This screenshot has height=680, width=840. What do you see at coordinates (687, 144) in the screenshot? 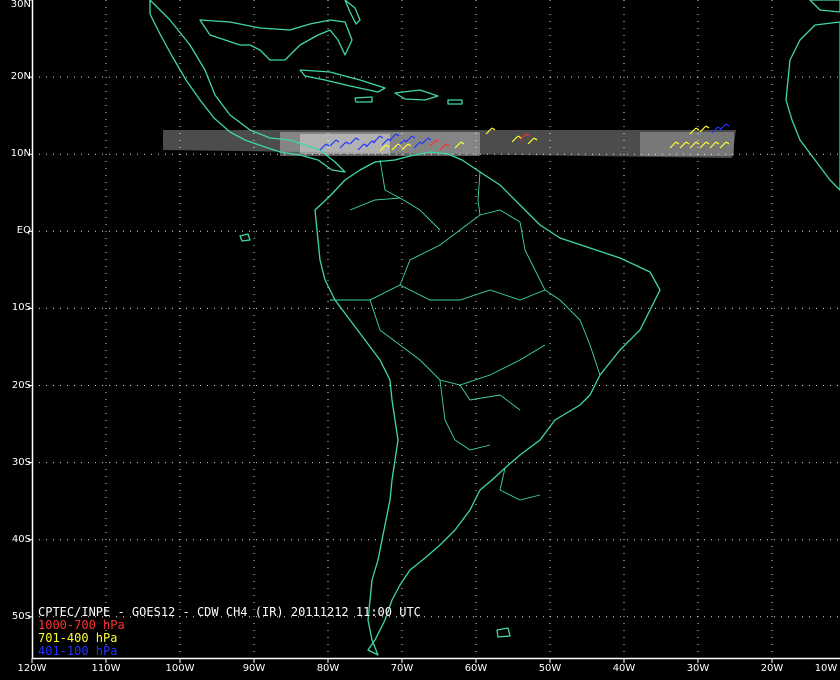
I see `cloud-band-east` at bounding box center [687, 144].